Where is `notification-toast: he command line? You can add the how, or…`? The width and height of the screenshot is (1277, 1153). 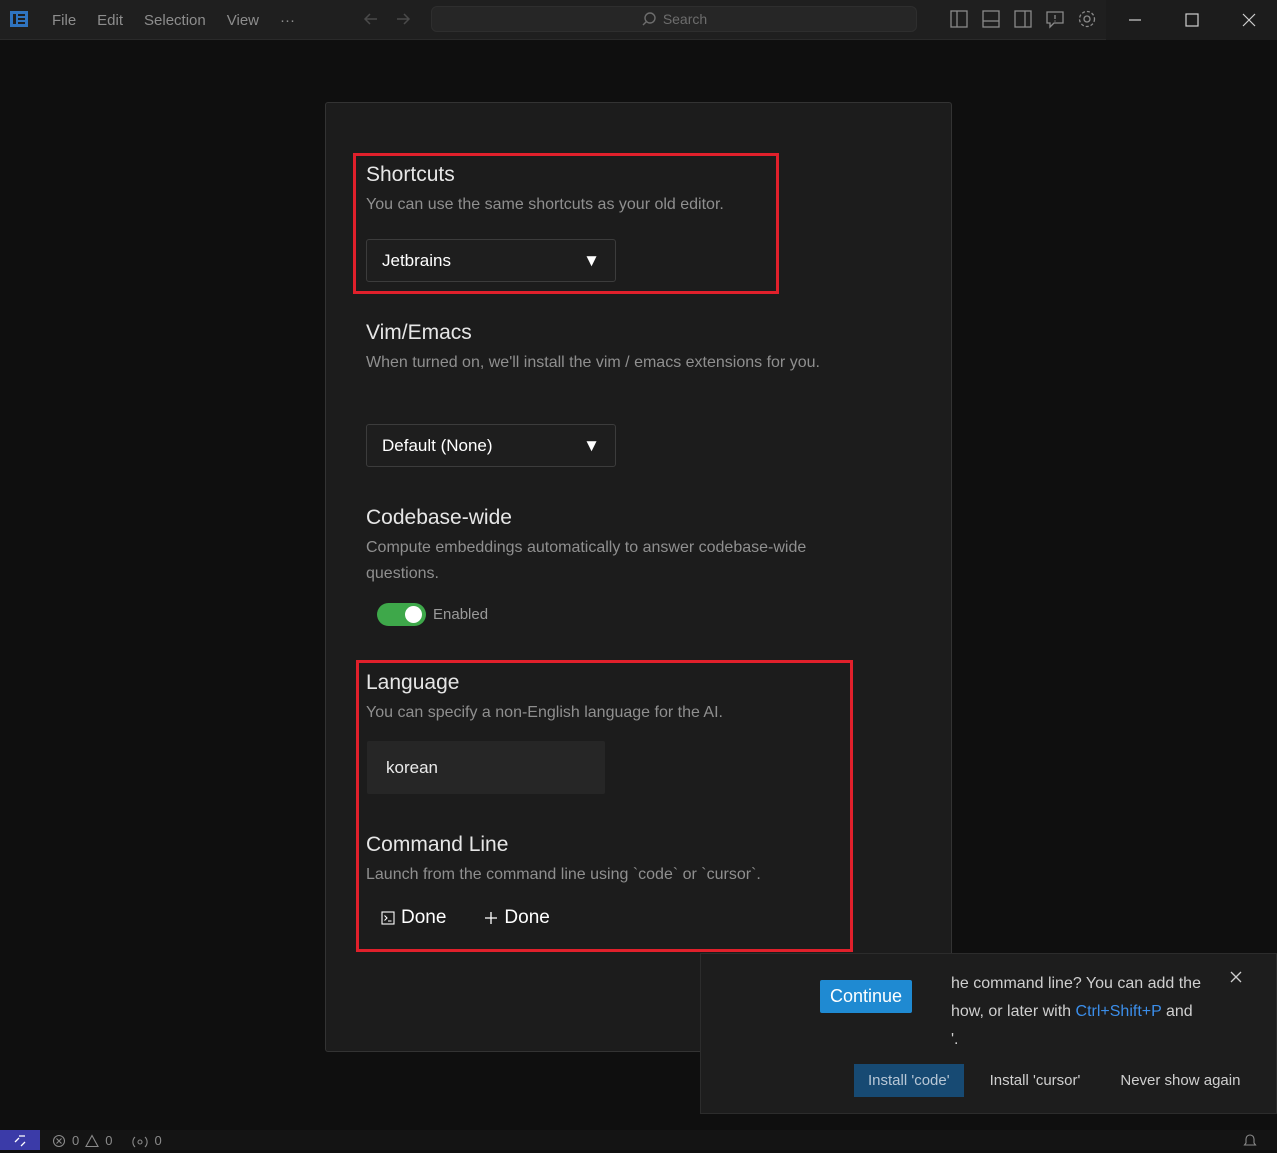
notification-toast: he command line? You can add the how, or… is located at coordinates (988, 1033).